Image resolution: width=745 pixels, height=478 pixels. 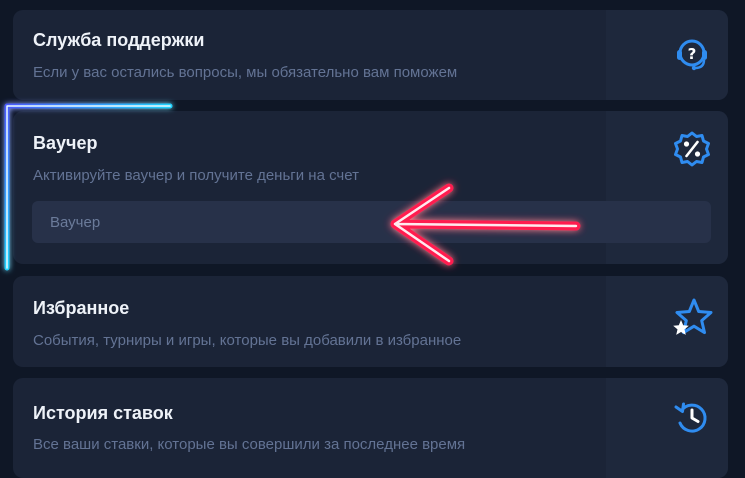 I want to click on percent-badge-icon, so click(x=692, y=150).